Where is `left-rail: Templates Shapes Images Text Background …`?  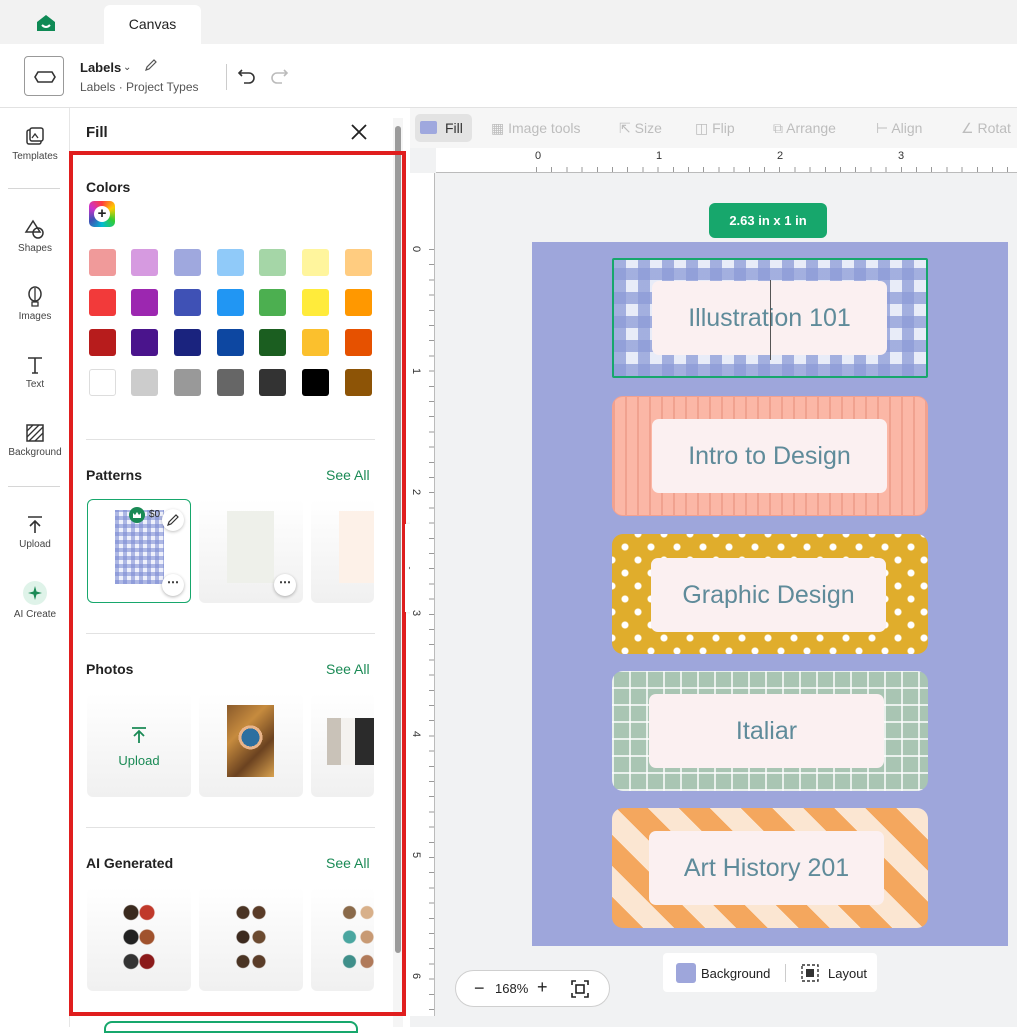
left-rail: Templates Shapes Images Text Background … is located at coordinates (35, 567).